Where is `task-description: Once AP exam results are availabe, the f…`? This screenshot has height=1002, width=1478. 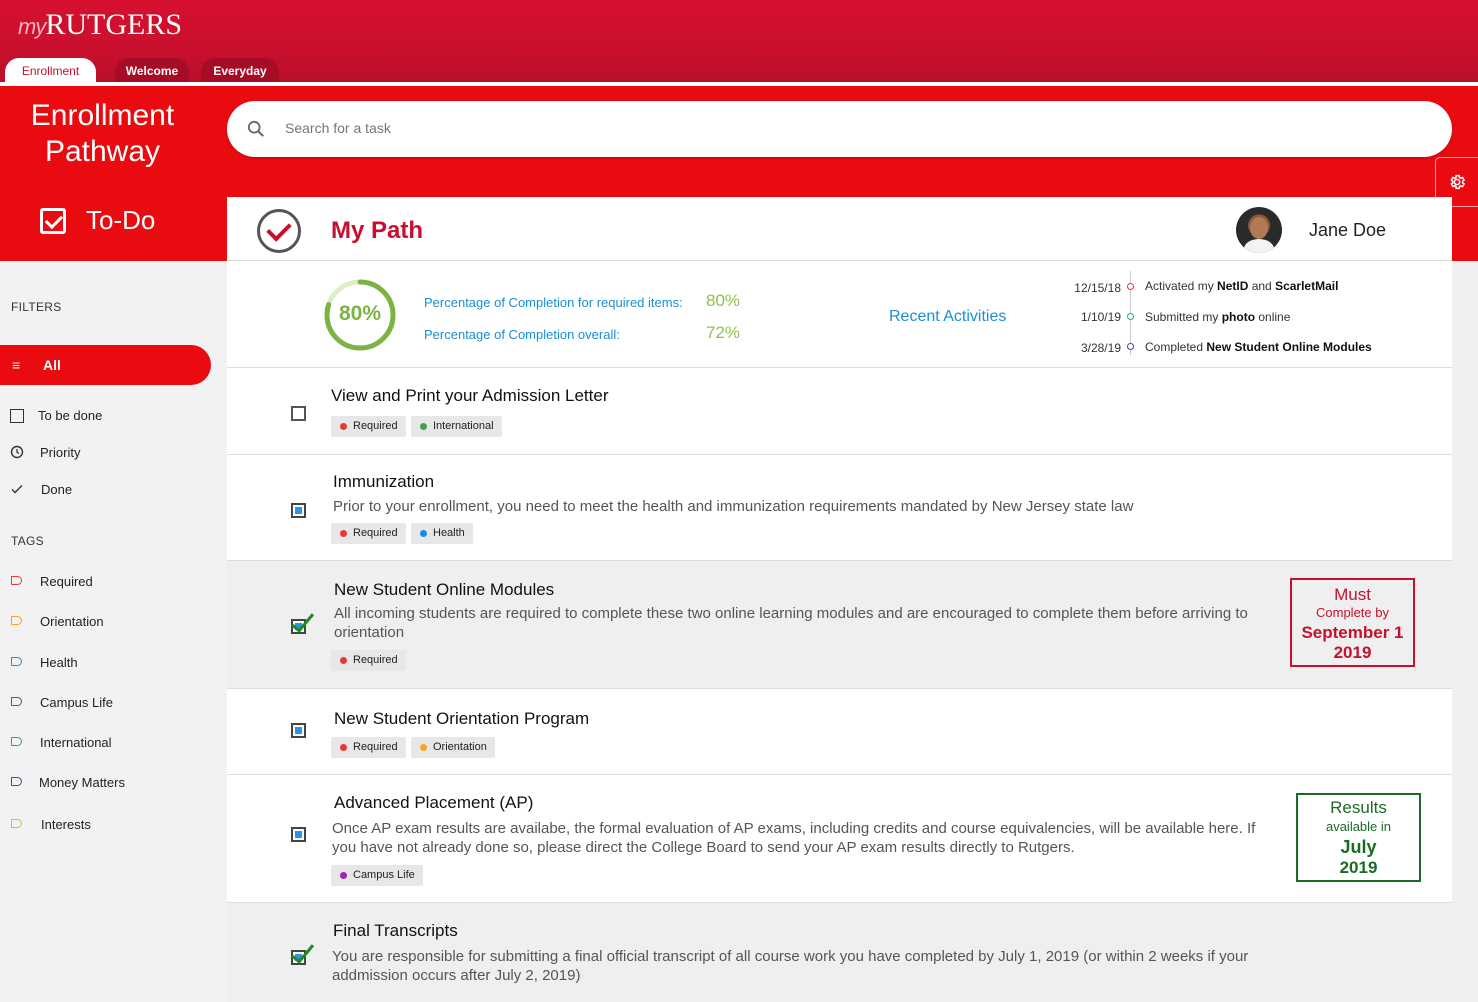 task-description: Once AP exam results are availabe, the f… is located at coordinates (794, 838).